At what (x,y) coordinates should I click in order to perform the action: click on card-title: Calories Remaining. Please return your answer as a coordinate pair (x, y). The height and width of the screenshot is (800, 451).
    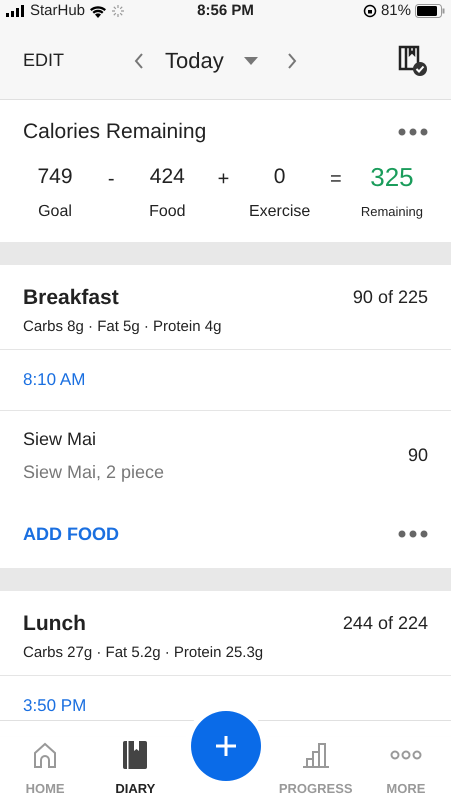
    Looking at the image, I should click on (114, 132).